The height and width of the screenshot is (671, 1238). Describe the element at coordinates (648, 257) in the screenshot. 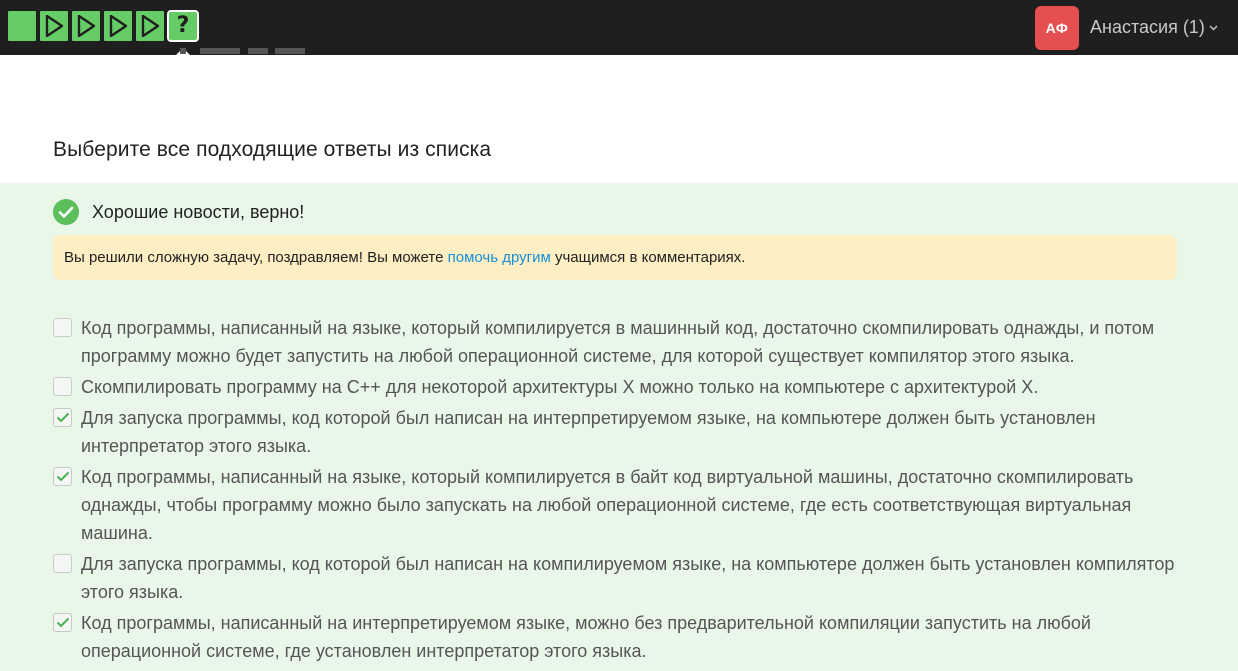

I see `notice-text-after: учащимся в комментариях.` at that location.